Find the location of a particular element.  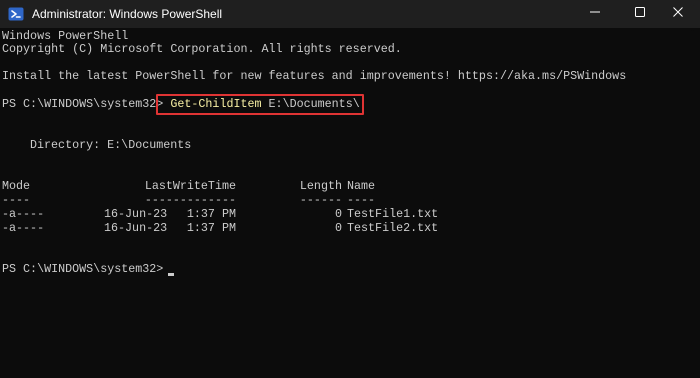

scroll-thumb is located at coordinates (692, 202).